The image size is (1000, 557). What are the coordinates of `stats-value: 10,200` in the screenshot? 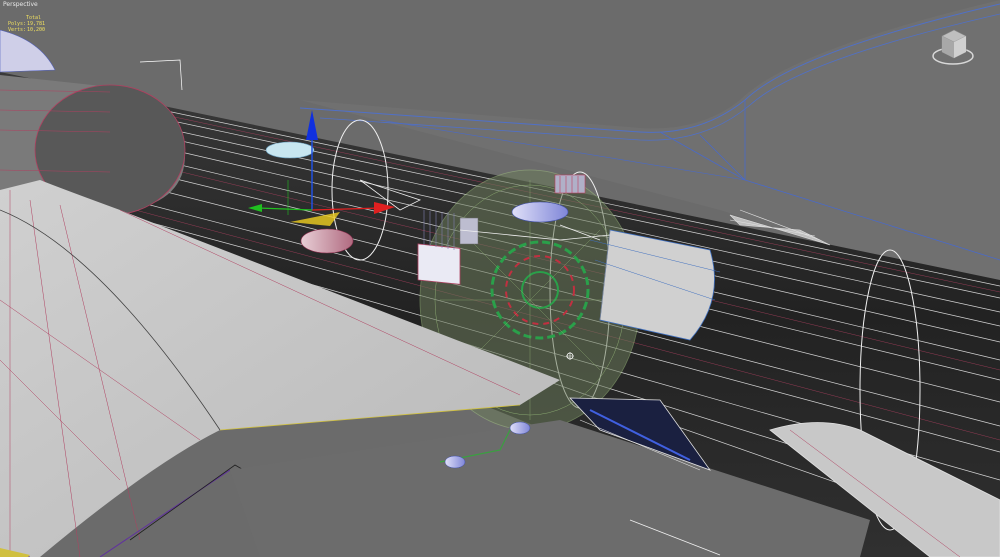 It's located at (36, 30).